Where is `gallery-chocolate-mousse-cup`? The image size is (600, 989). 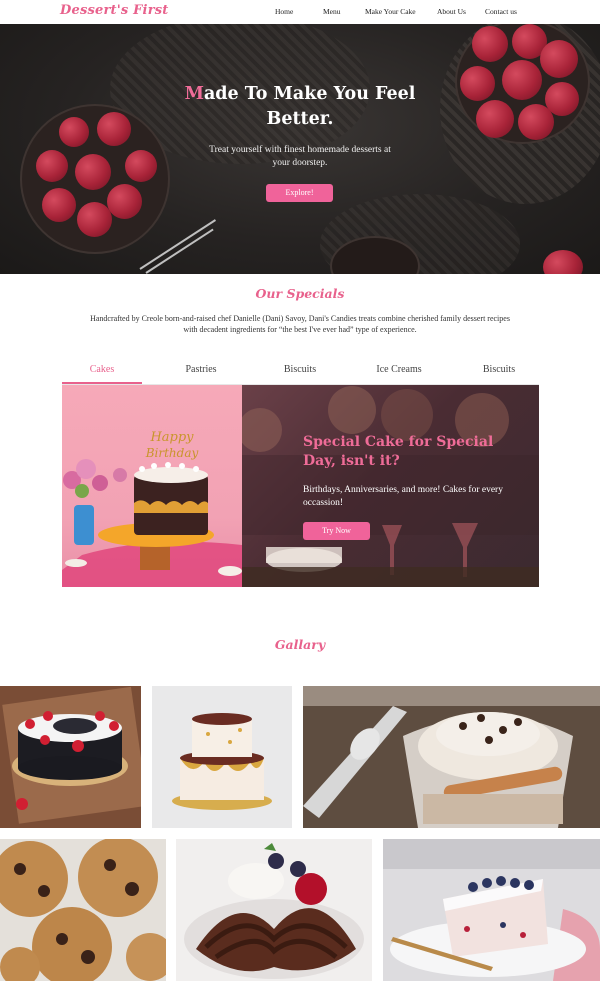 gallery-chocolate-mousse-cup is located at coordinates (451, 757).